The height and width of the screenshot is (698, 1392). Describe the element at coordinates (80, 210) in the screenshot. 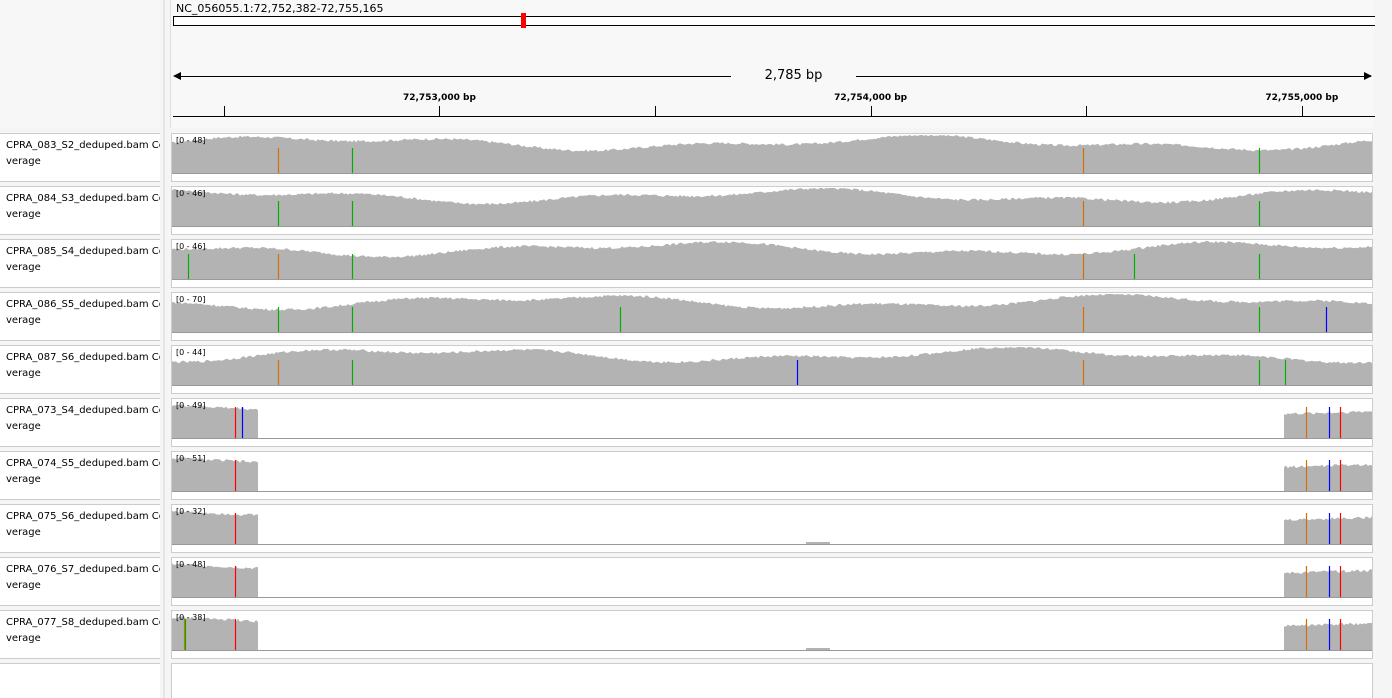

I see `track-name: CPRA_084_S3_deduped.bam Co verage` at that location.